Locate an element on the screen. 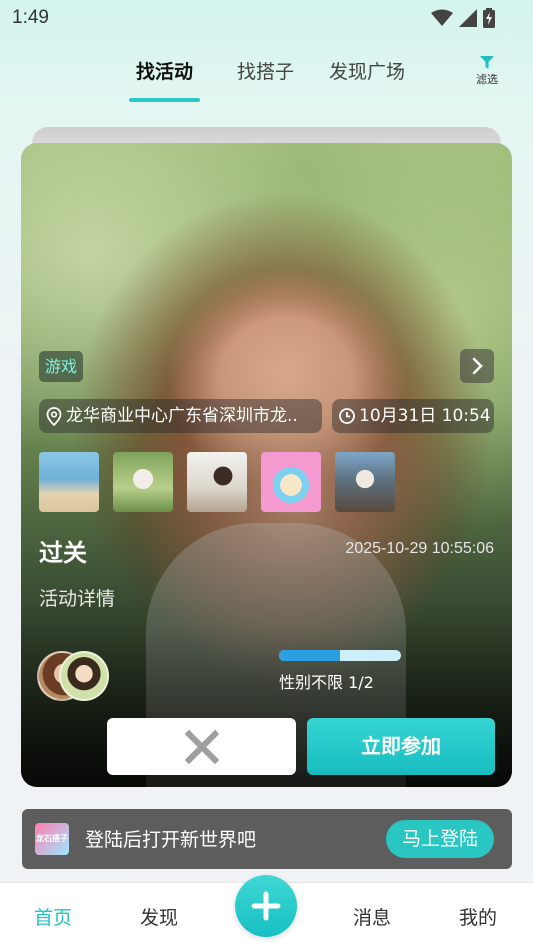 Image resolution: width=533 pixels, height=948 pixels. category-tag: 游戏 is located at coordinates (61, 366).